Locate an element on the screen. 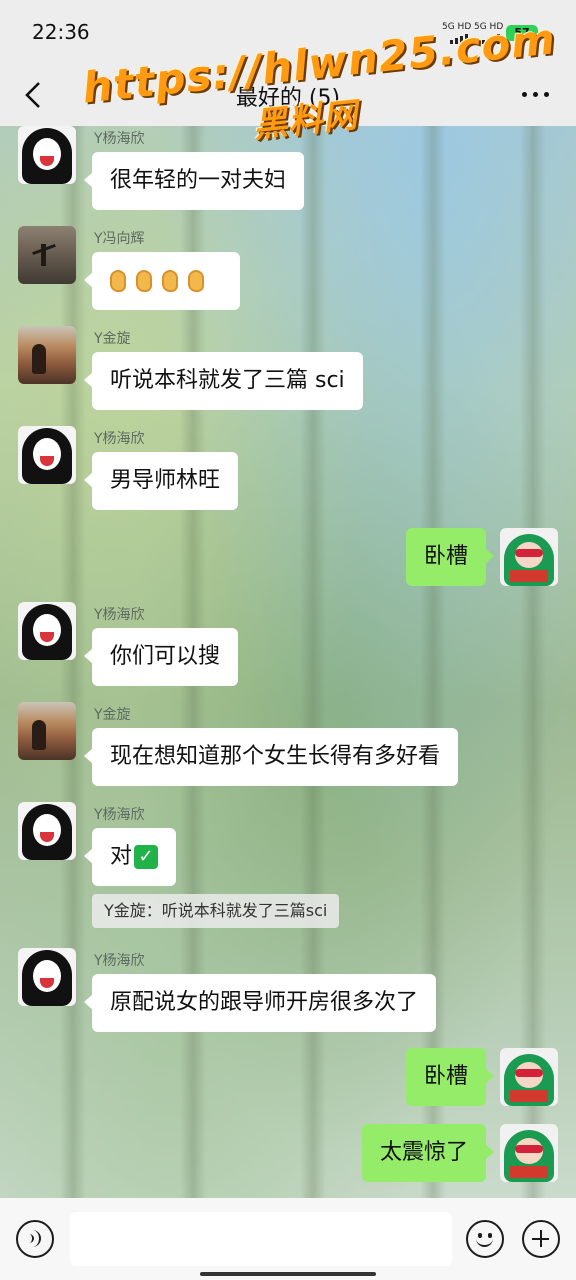 The image size is (576, 1280). message-bubble: 原配说女的跟导师开房很多次了 is located at coordinates (260, 1003).